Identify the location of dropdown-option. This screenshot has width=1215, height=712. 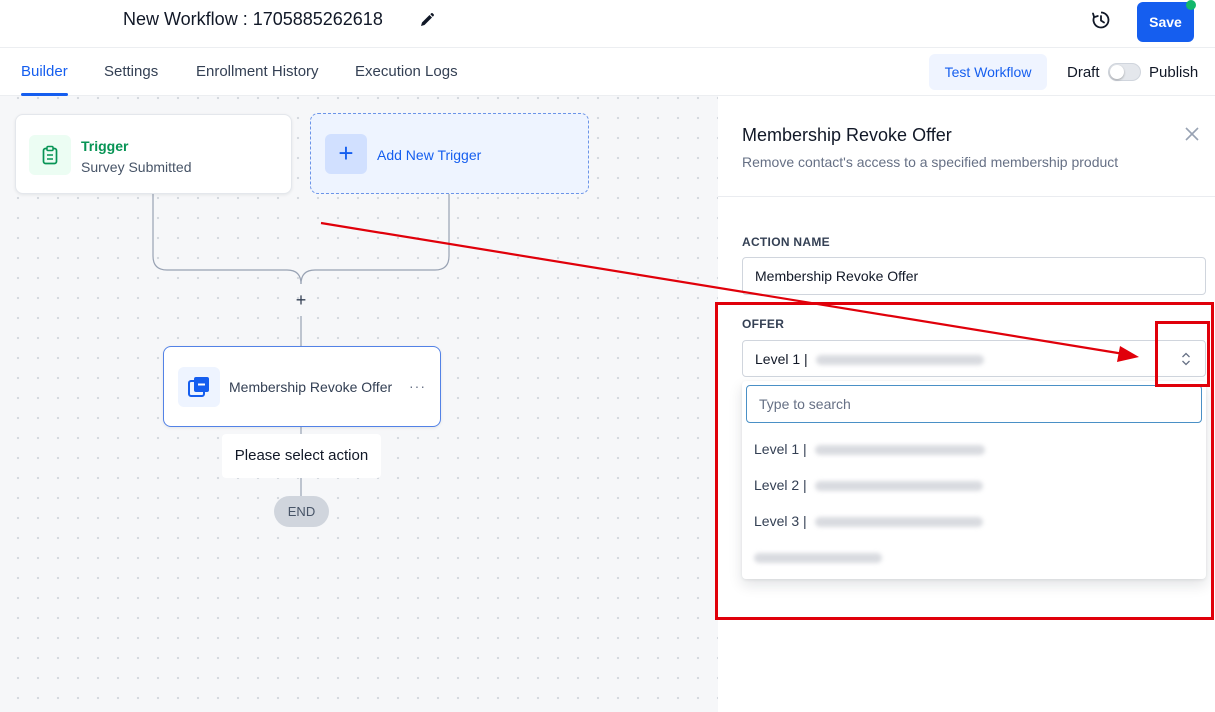
(974, 557).